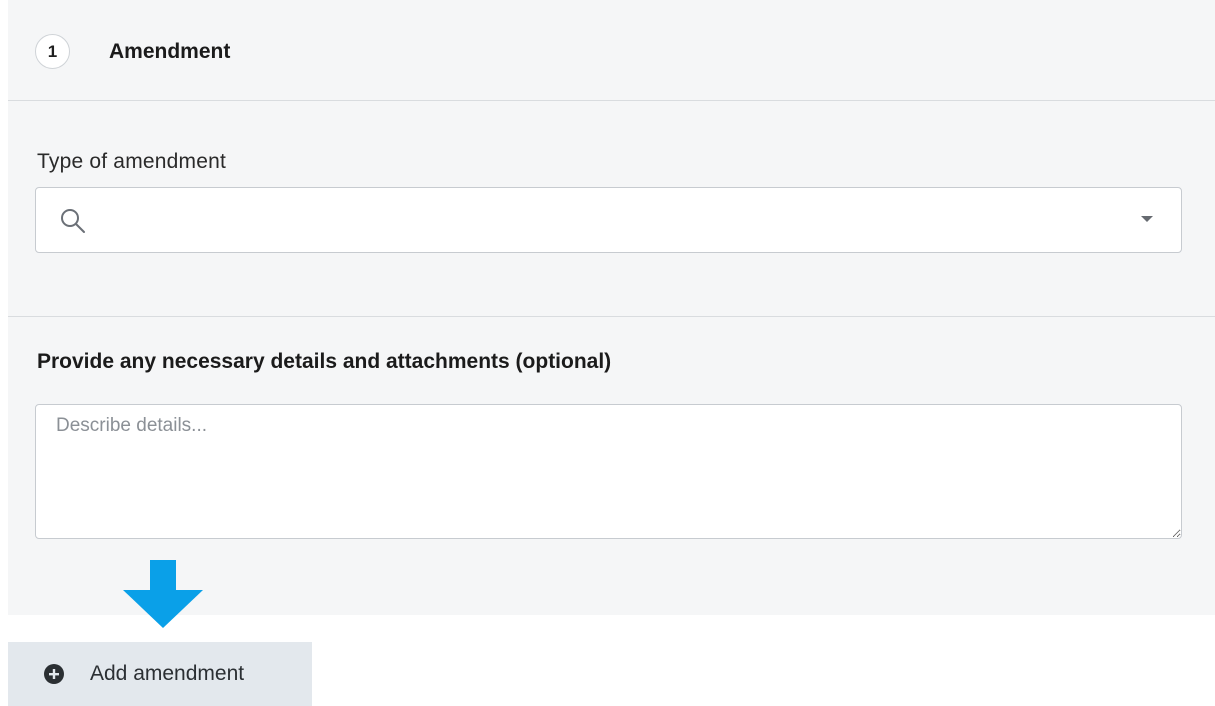 The image size is (1215, 706). What do you see at coordinates (1147, 219) in the screenshot?
I see `caret-down-icon` at bounding box center [1147, 219].